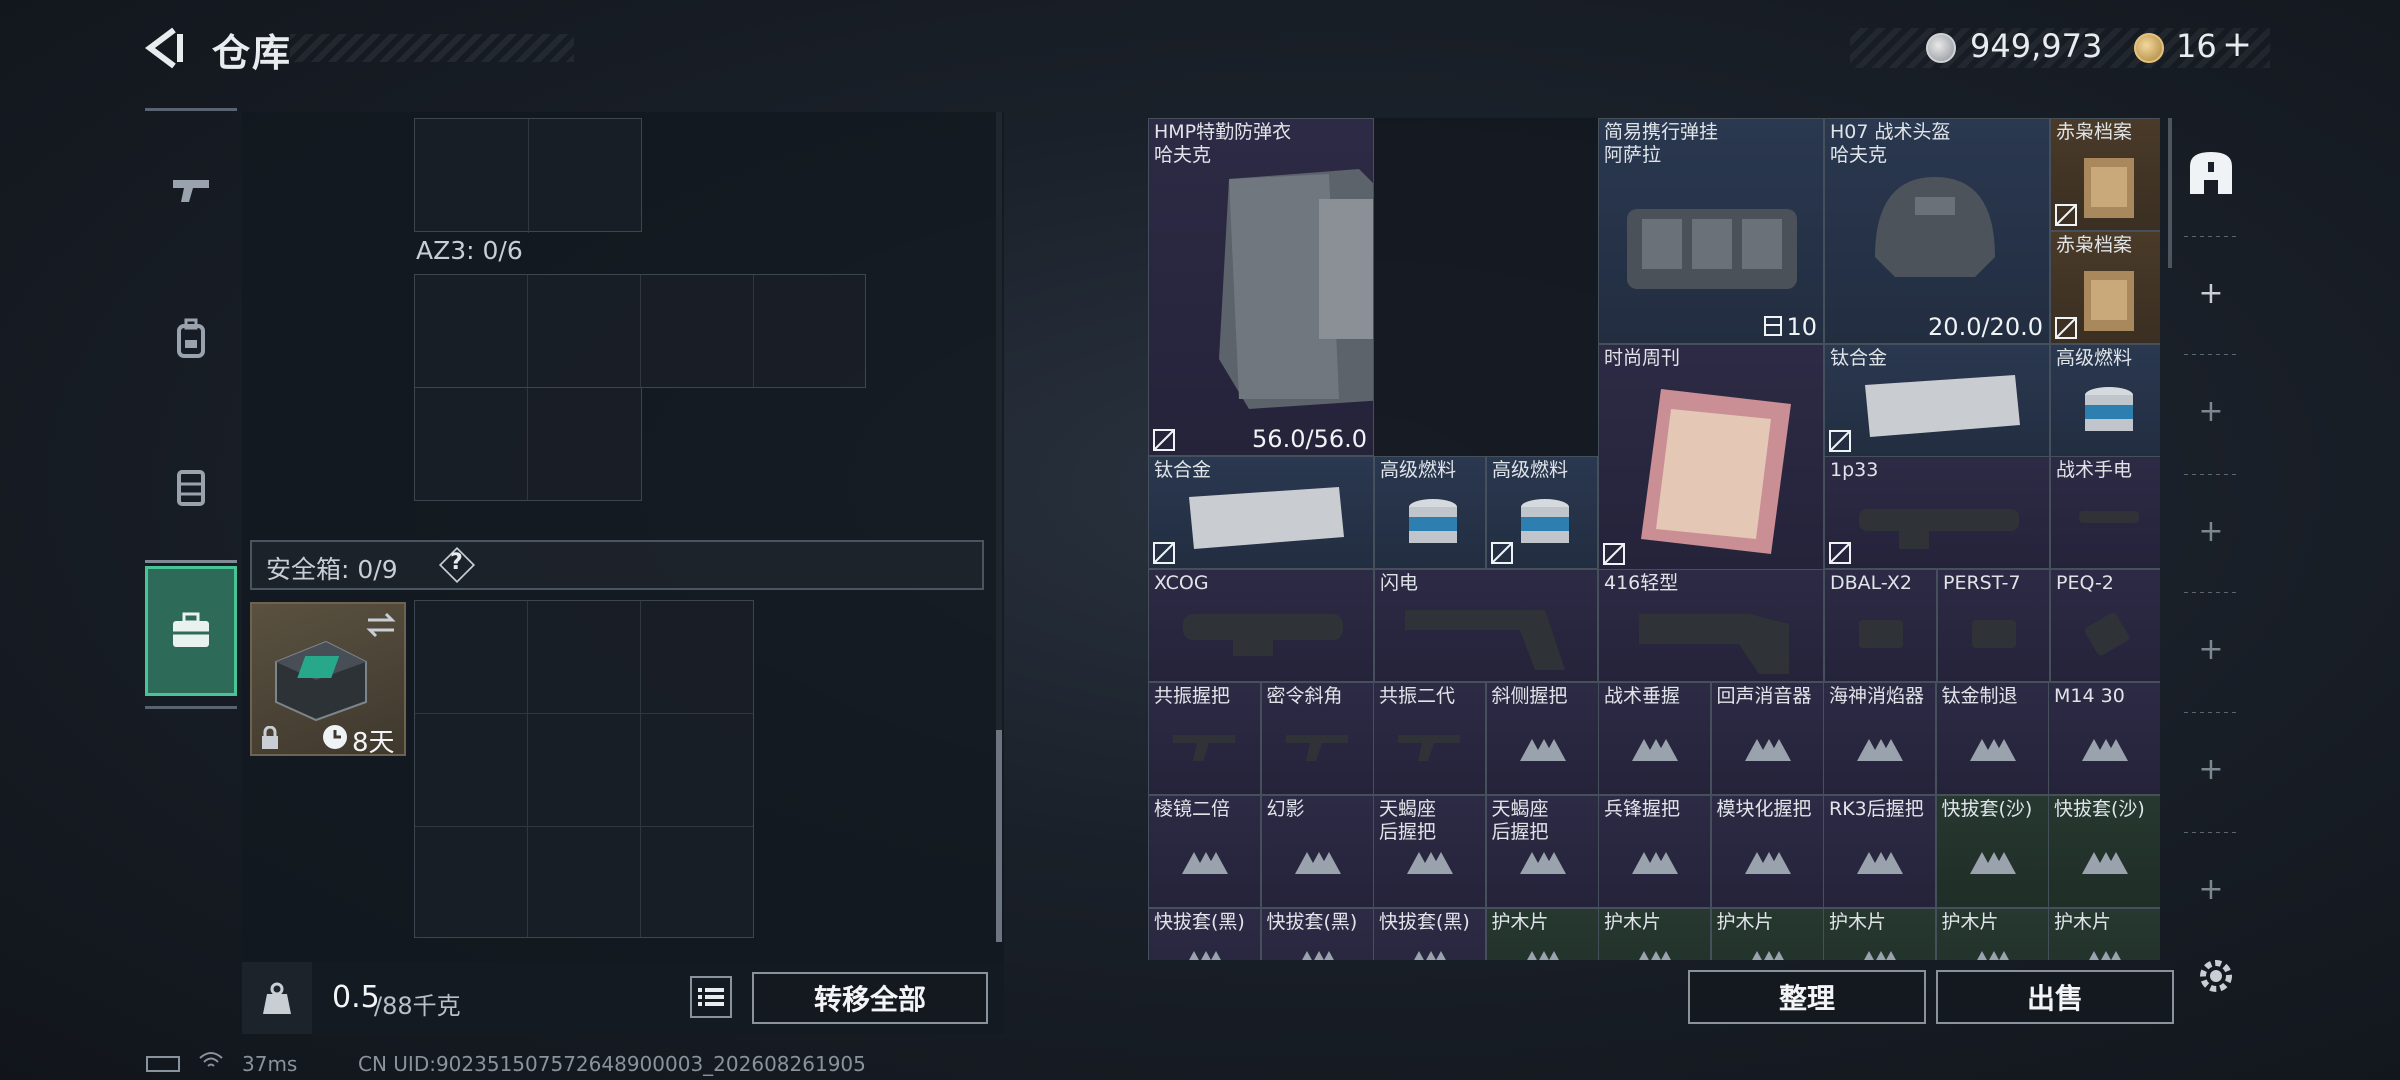 Image resolution: width=2400 pixels, height=1080 pixels. Describe the element at coordinates (1204, 738) in the screenshot. I see `item-attachment: 共振握把` at that location.